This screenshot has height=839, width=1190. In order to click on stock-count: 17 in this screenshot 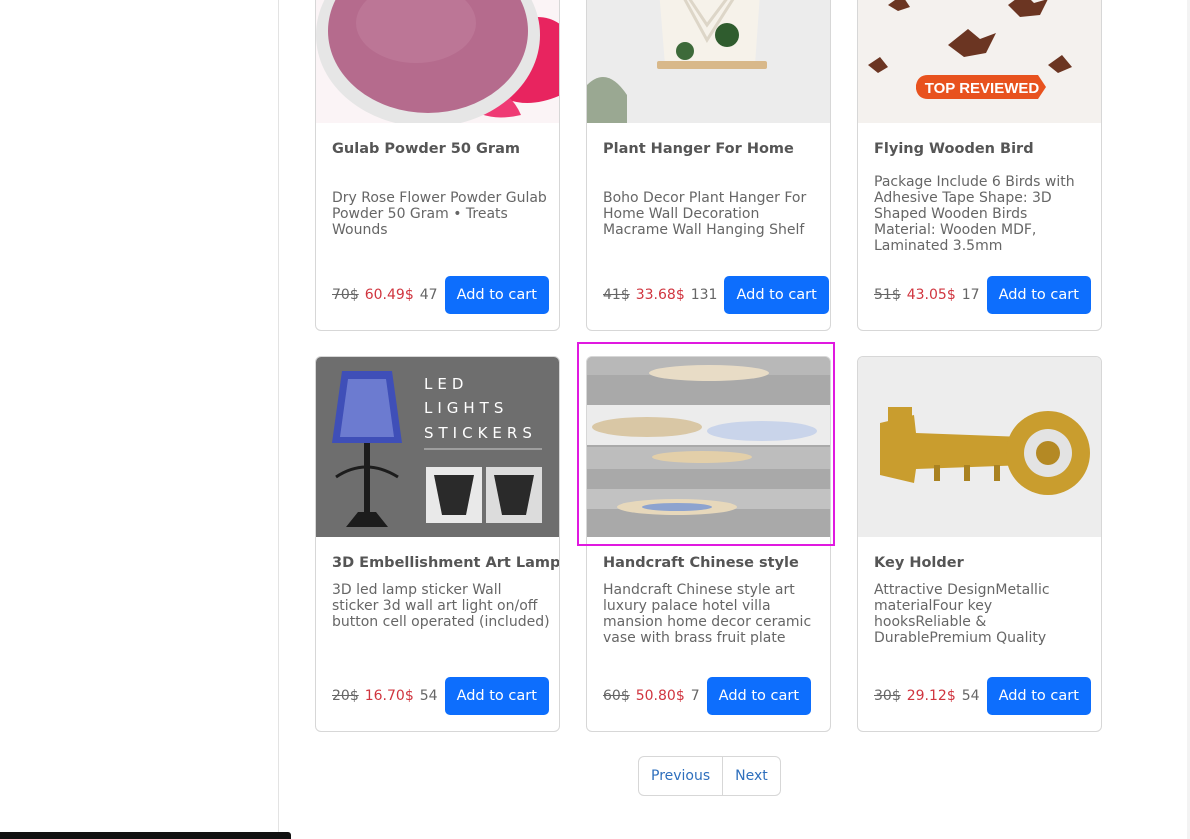, I will do `click(970, 295)`.